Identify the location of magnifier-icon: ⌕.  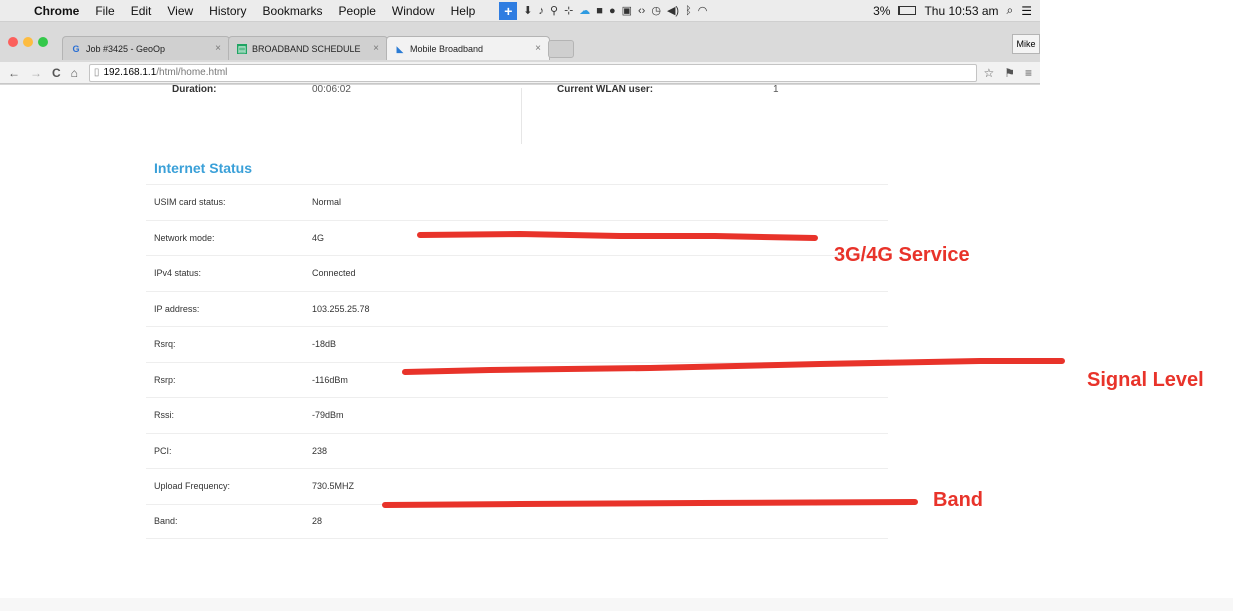
(1010, 10).